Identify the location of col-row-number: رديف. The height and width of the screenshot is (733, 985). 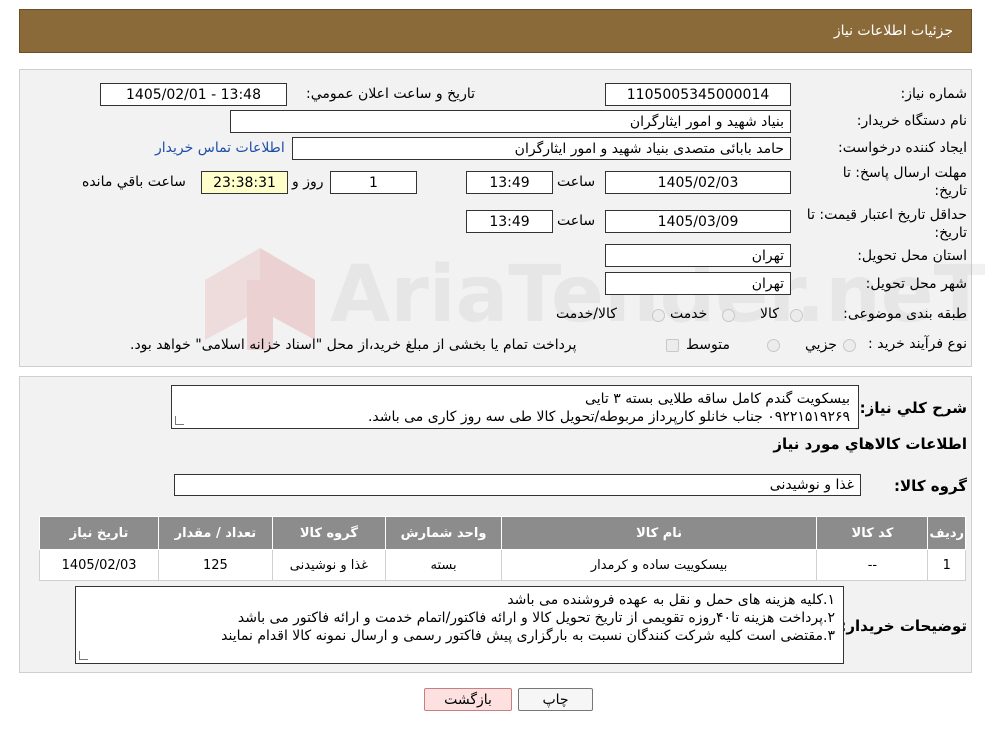
(946, 533).